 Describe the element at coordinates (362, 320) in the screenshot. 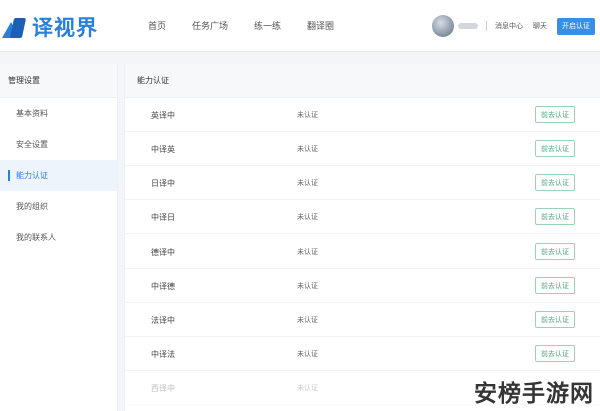

I see `table-row: 法译中 未认证 前去认证` at that location.